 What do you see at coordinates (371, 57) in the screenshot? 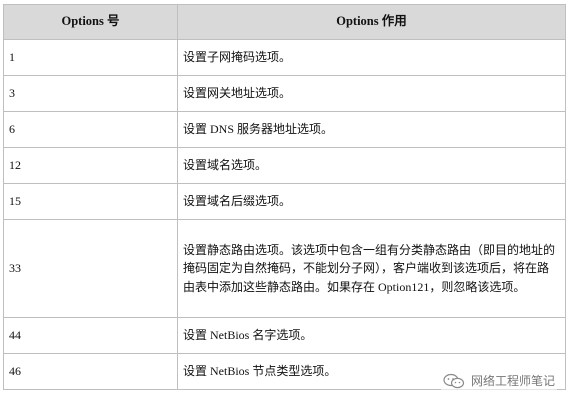
I see `option-description: 设置子网掩码选项。` at bounding box center [371, 57].